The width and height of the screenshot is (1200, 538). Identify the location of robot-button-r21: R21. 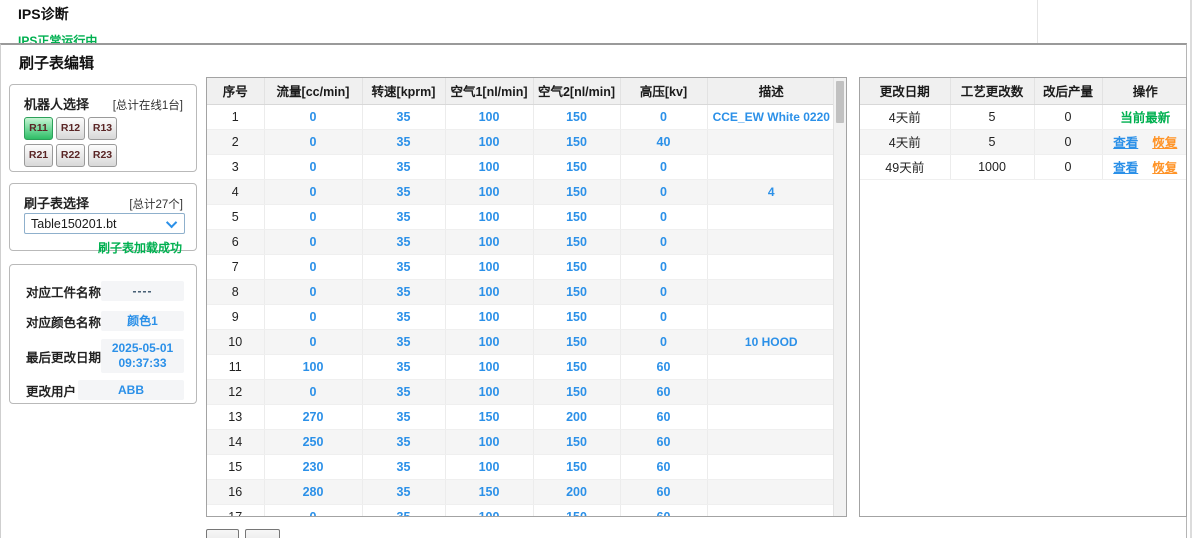
(38, 155).